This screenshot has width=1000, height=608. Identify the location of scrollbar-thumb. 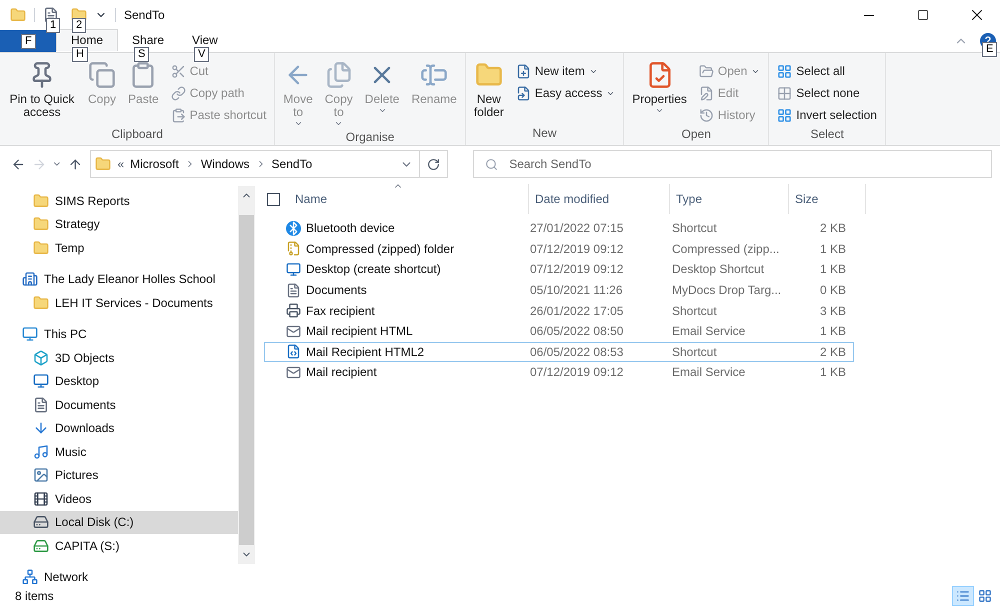
(246, 380).